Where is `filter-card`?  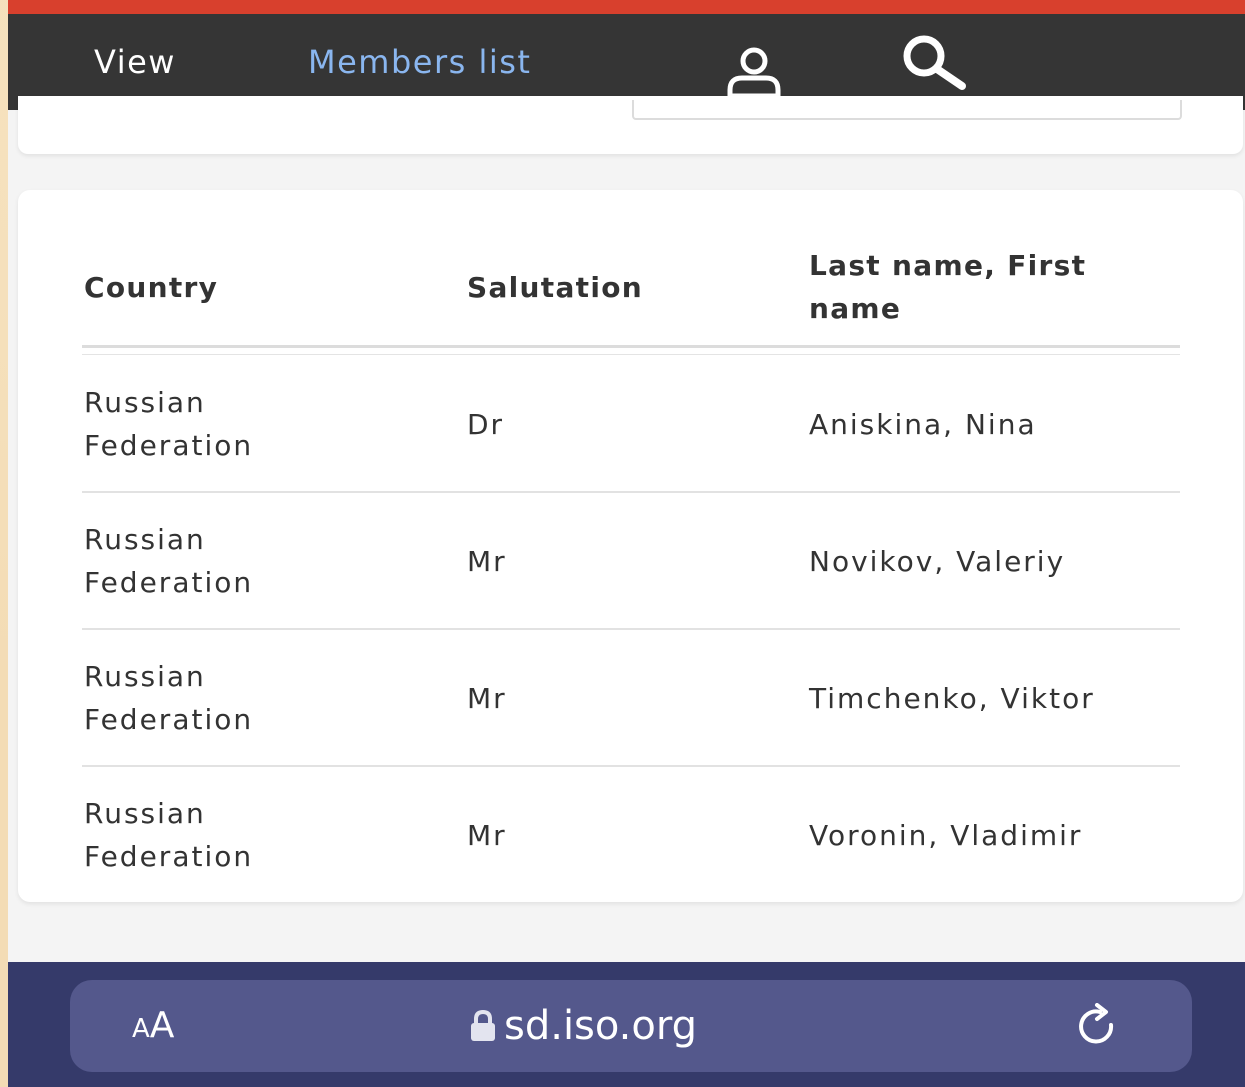
filter-card is located at coordinates (630, 125).